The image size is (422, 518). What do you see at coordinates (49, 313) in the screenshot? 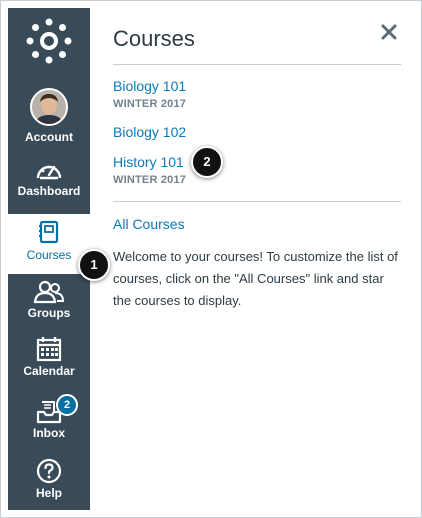
I see `nav-label-groups: Groups` at bounding box center [49, 313].